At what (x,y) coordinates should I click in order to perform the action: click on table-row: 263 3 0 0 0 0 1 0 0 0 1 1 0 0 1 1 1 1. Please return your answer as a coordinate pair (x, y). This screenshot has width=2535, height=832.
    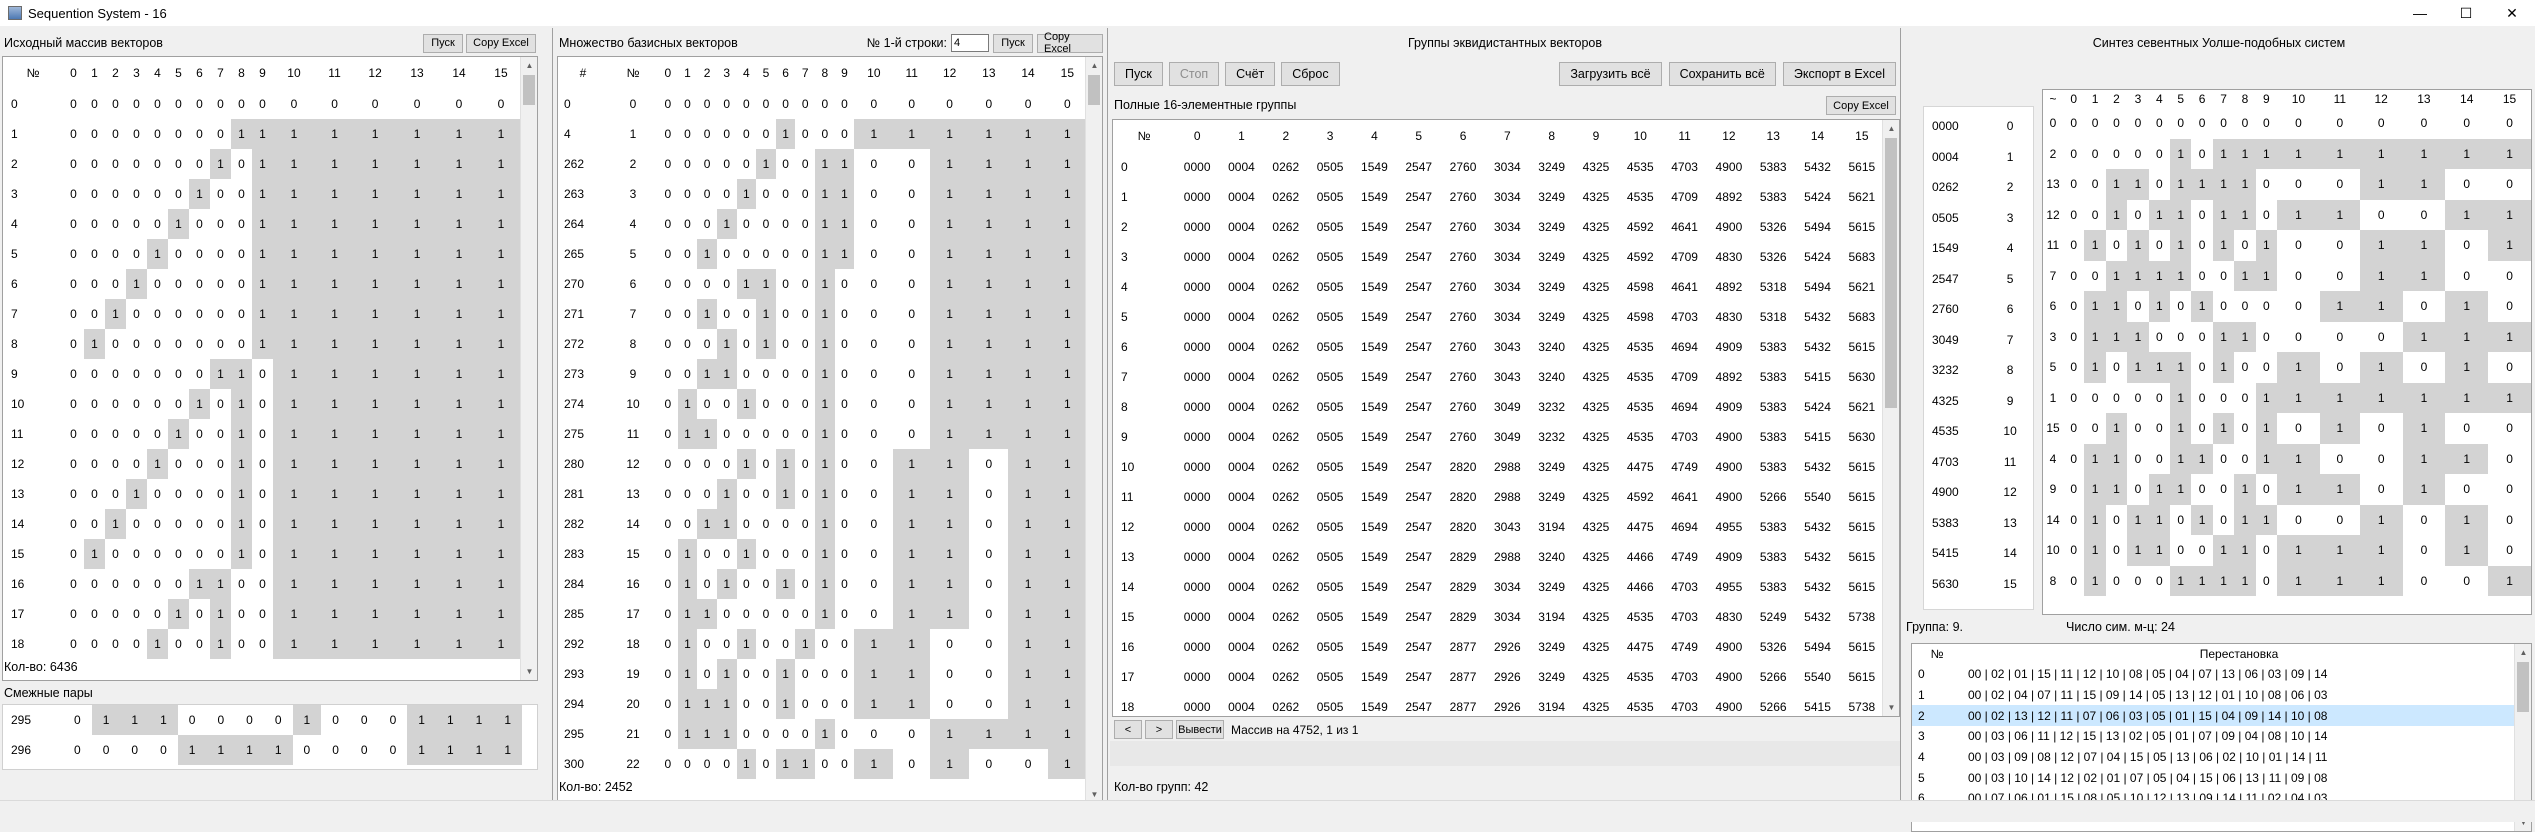
    Looking at the image, I should click on (822, 194).